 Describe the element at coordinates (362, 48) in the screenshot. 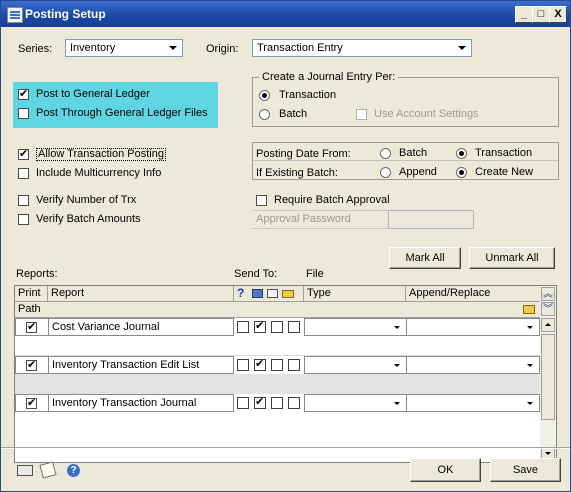

I see `origin-dropdown: Transaction Entry` at that location.